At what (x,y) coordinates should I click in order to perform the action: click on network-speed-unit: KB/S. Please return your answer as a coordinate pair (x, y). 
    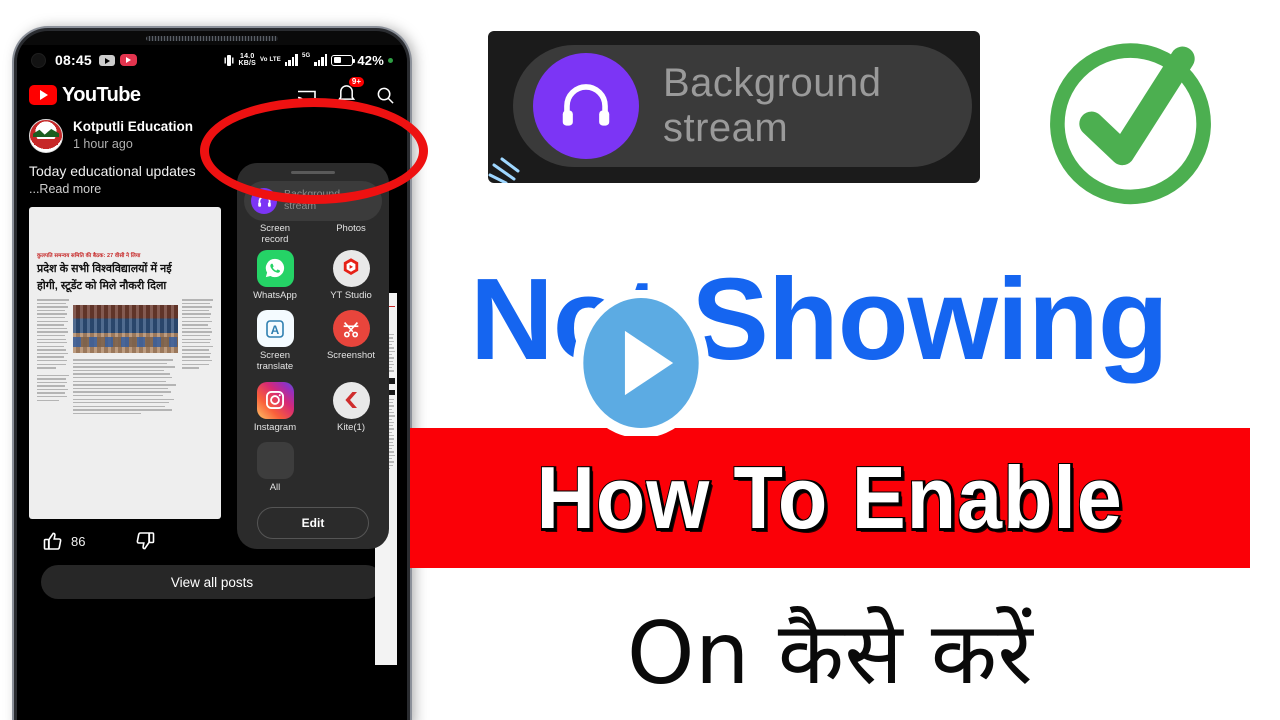
    Looking at the image, I should click on (247, 63).